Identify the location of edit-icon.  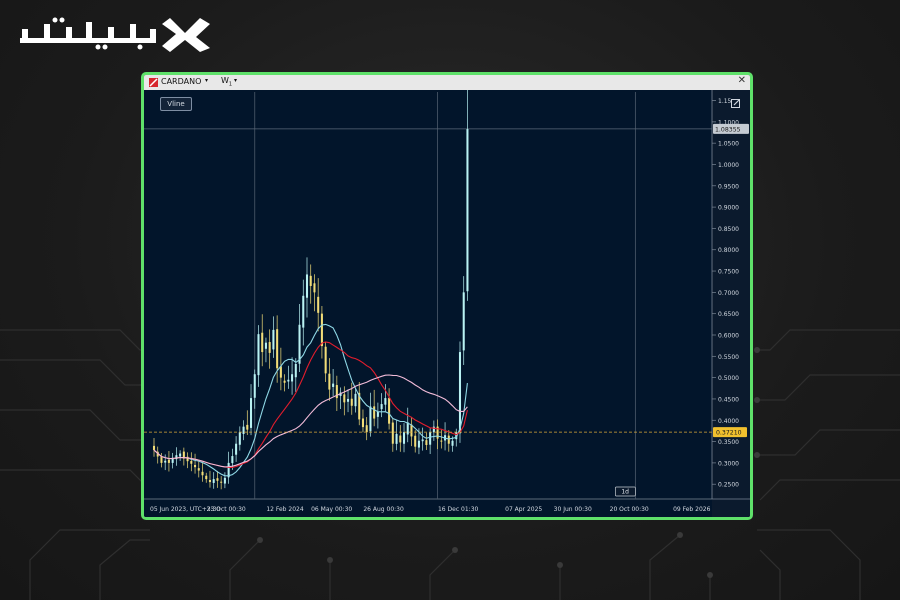
(736, 103).